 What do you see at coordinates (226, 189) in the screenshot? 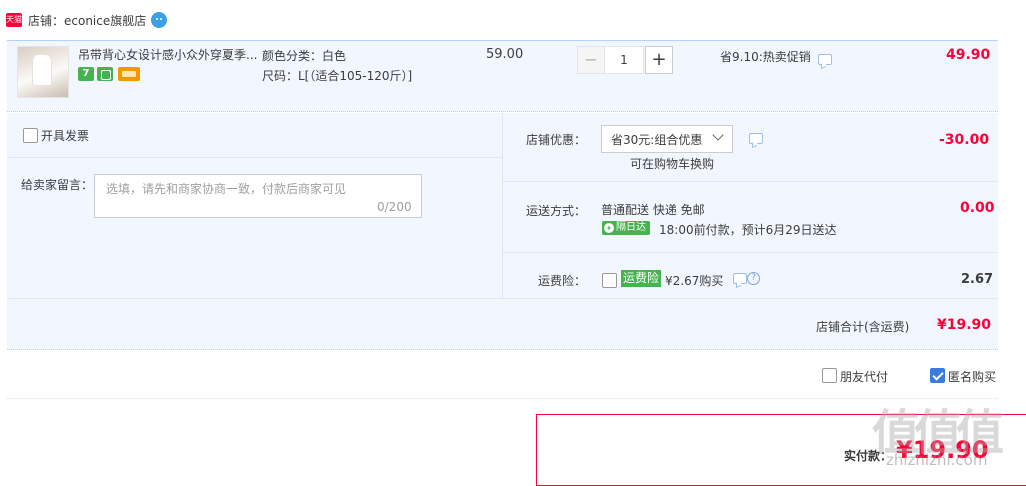
I see `message-placeholder: 选填，请先和商家协商一致，付款后商家可见` at bounding box center [226, 189].